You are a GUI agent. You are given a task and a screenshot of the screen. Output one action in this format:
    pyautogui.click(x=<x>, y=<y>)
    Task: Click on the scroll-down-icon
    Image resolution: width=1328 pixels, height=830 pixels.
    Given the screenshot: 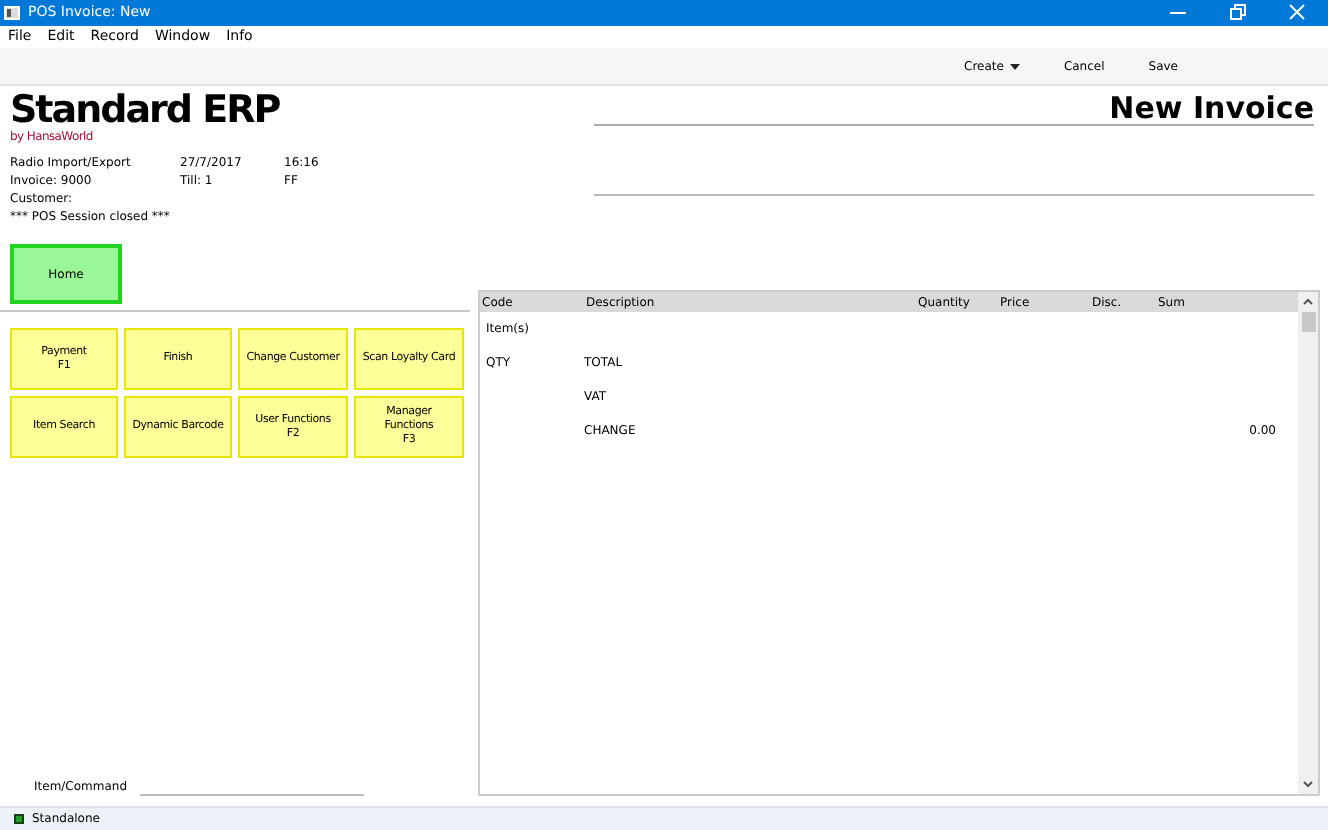 What is the action you would take?
    pyautogui.click(x=1308, y=784)
    